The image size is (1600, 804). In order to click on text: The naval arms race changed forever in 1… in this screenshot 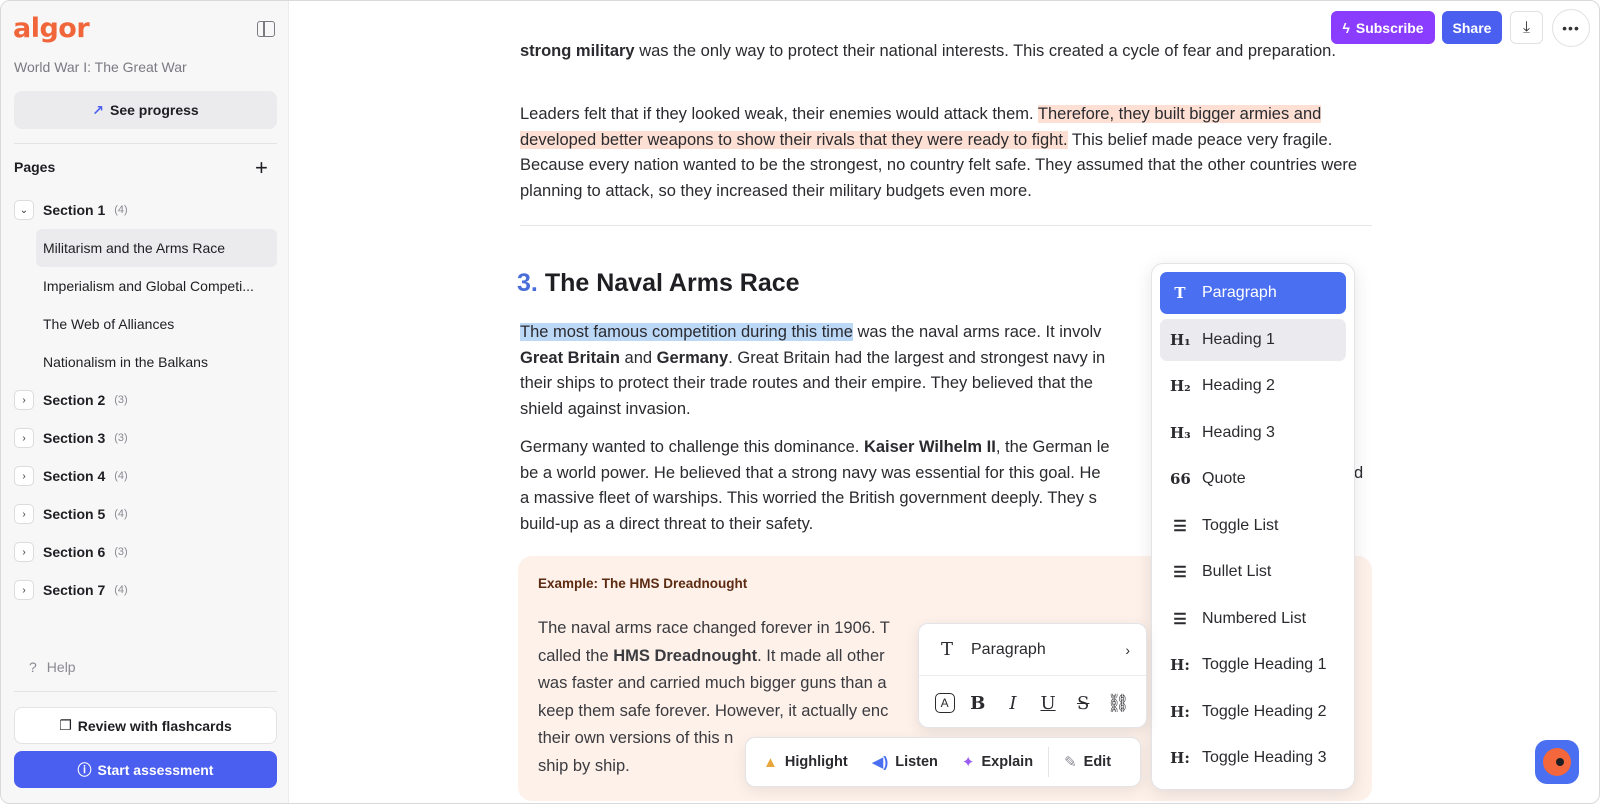, I will do `click(714, 628)`.